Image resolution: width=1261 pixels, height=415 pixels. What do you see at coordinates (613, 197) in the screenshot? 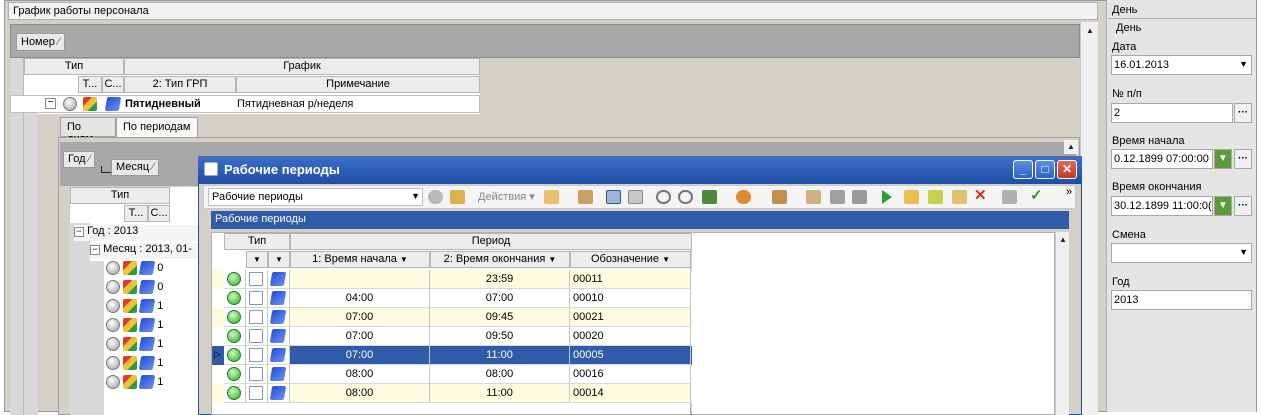
I see `grid-view-icon` at bounding box center [613, 197].